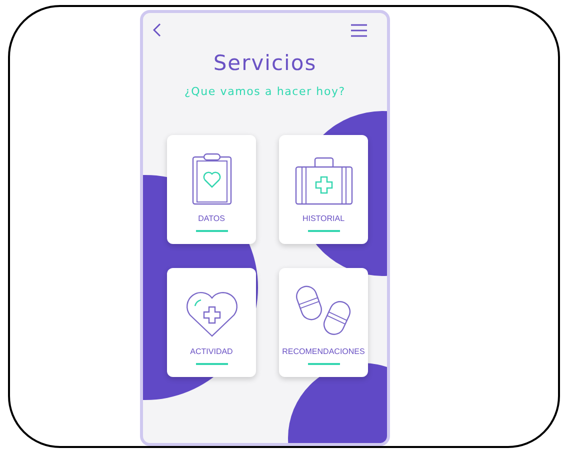 This screenshot has height=453, width=567. I want to click on service-card: HISTORIAL, so click(323, 189).